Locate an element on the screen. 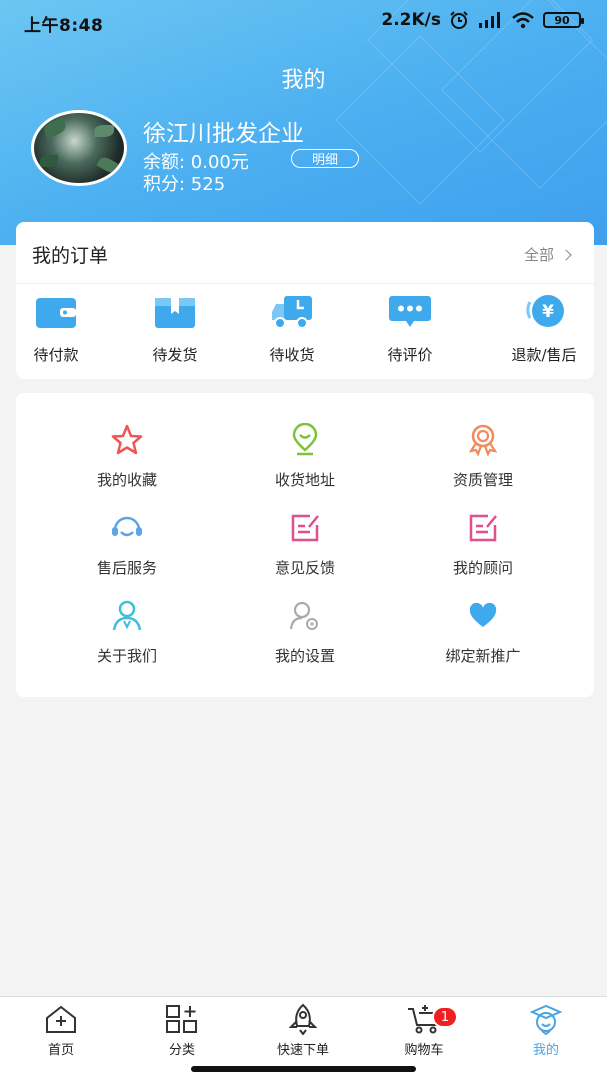 This screenshot has height=1080, width=607. service-label: 我的设置 is located at coordinates (304, 656).